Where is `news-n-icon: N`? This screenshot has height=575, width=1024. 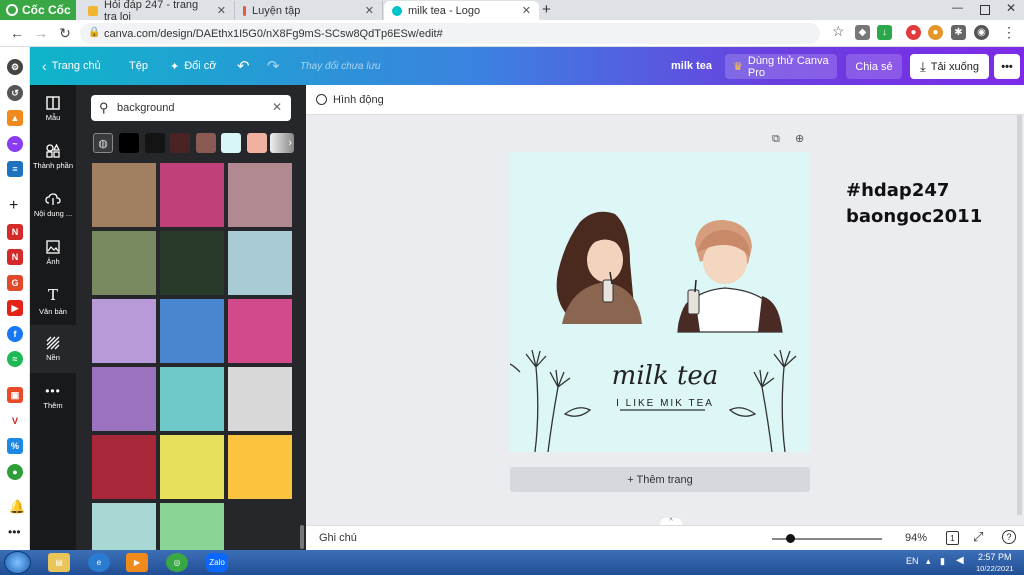
news-n-icon: N is located at coordinates (15, 232).